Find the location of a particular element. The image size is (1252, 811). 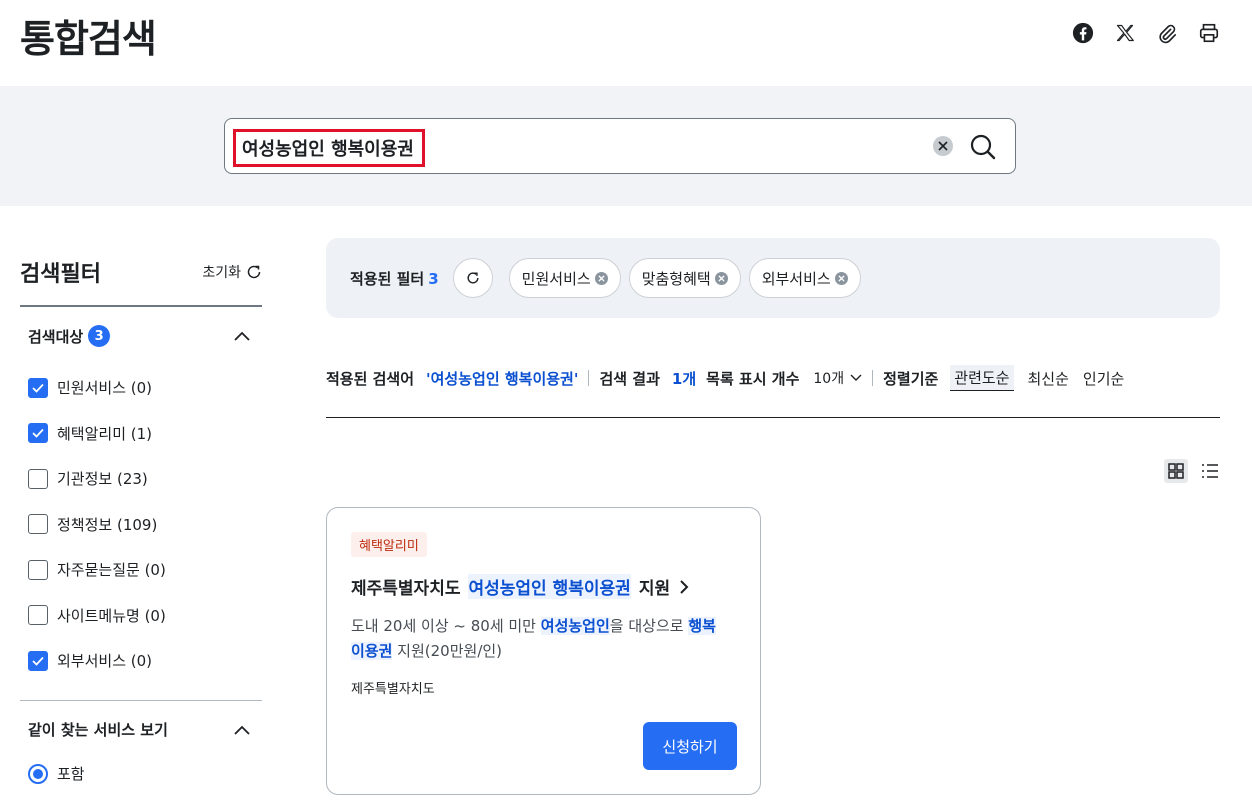

per-page-label: 목록 표시 개수 is located at coordinates (753, 378).